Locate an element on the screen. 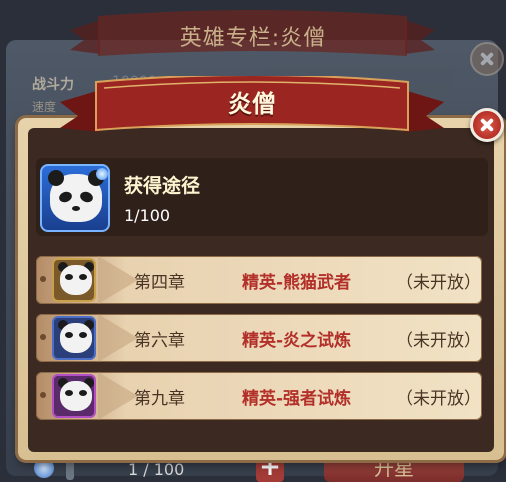 The width and height of the screenshot is (506, 482). stage-label: 精英-熊猫武者 is located at coordinates (297, 283).